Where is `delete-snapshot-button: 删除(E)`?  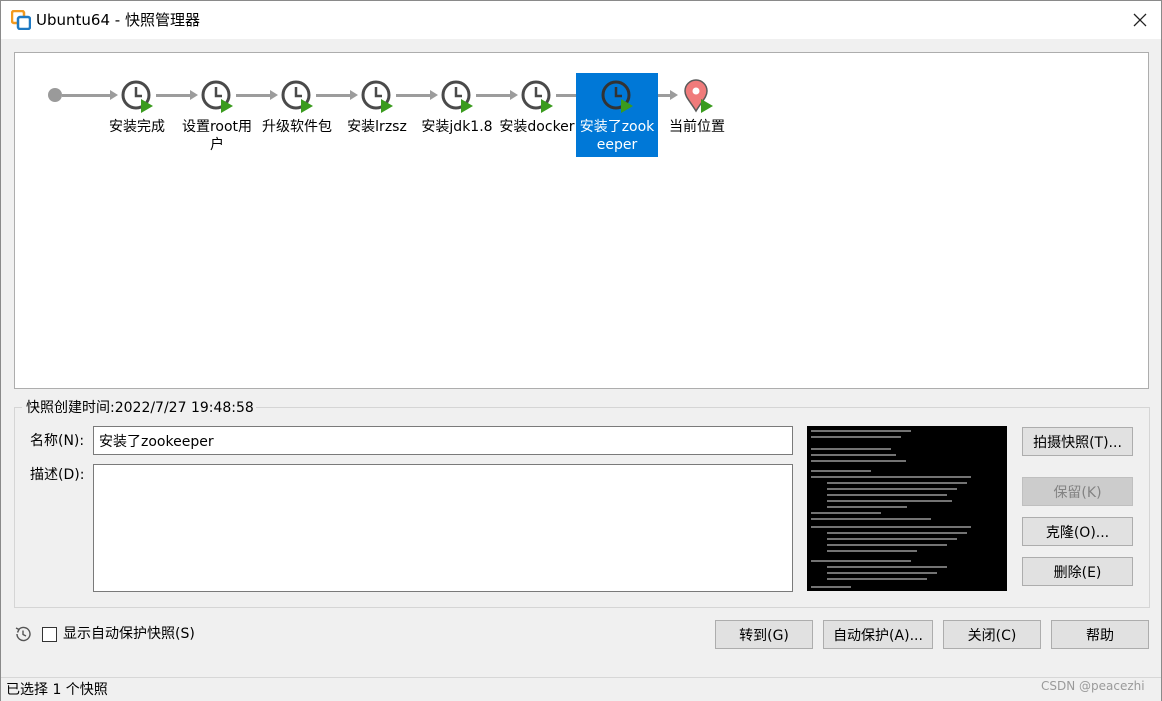 delete-snapshot-button: 删除(E) is located at coordinates (1077, 571).